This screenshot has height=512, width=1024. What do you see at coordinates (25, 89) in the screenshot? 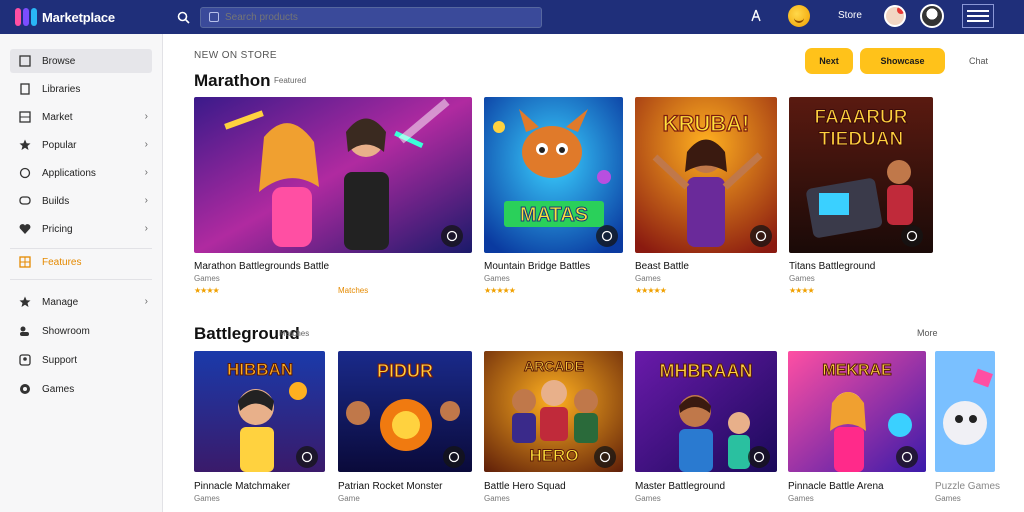
I see `bookmark-icon` at bounding box center [25, 89].